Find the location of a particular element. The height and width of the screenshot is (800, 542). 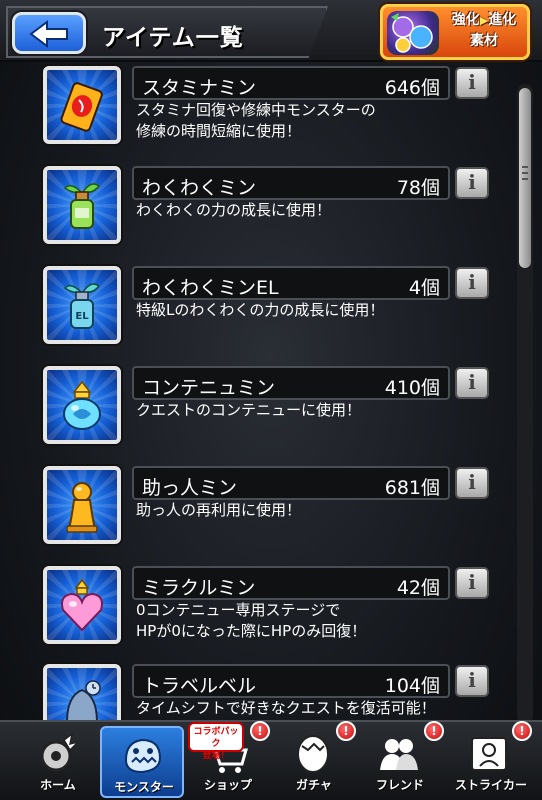

item-description: スタミナ回復や修練中モンスターの 修練の時間短縮に使用！ is located at coordinates (321, 121).